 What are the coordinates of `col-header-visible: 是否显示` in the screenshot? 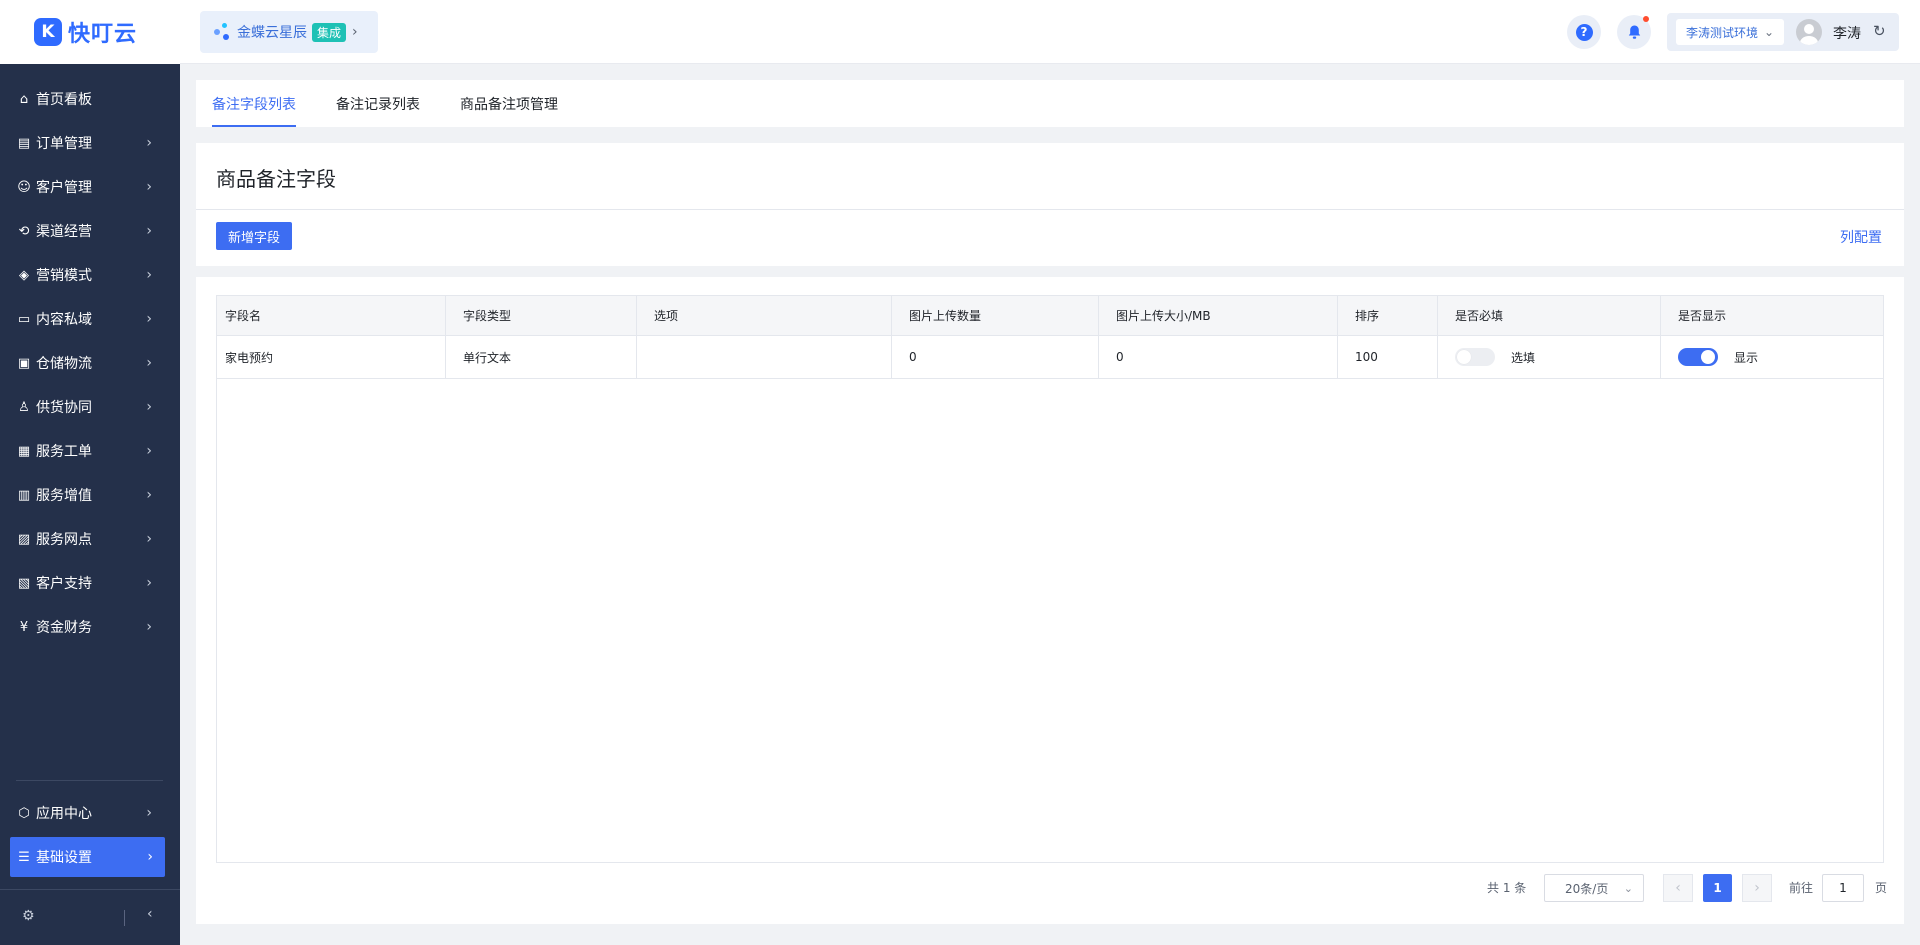 It's located at (1772, 315).